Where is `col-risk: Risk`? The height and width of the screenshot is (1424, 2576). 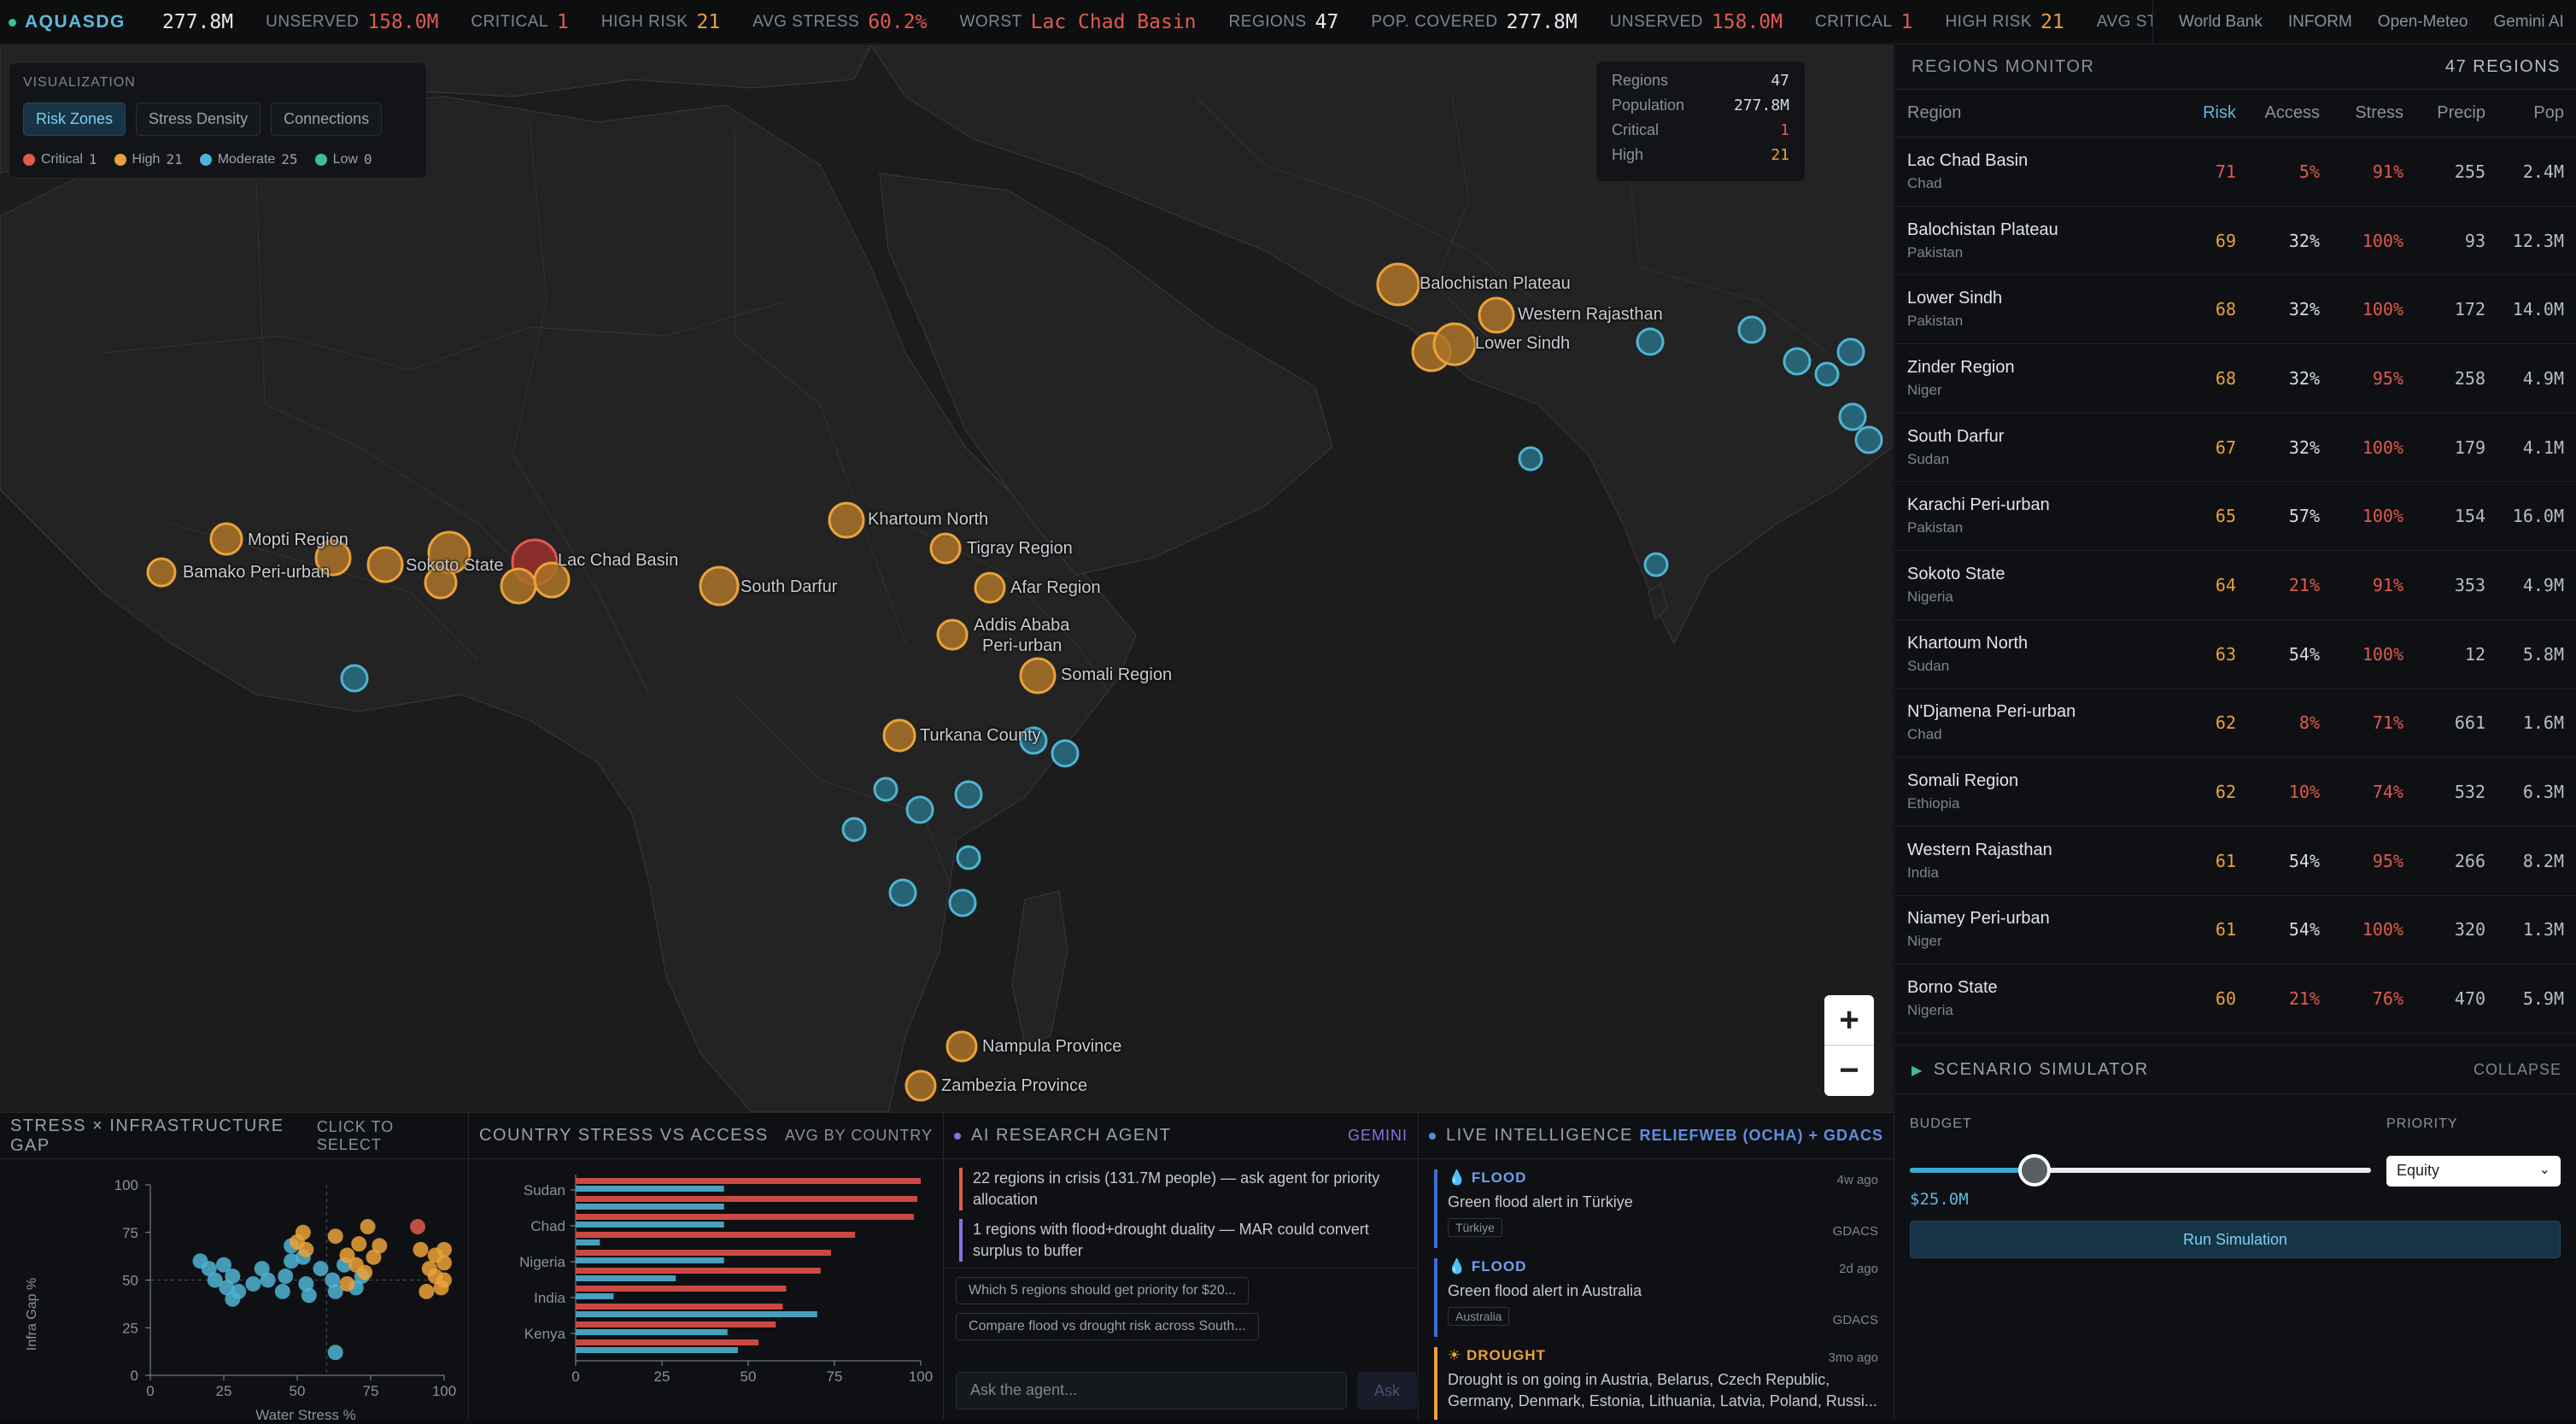
col-risk: Risk is located at coordinates (2202, 113).